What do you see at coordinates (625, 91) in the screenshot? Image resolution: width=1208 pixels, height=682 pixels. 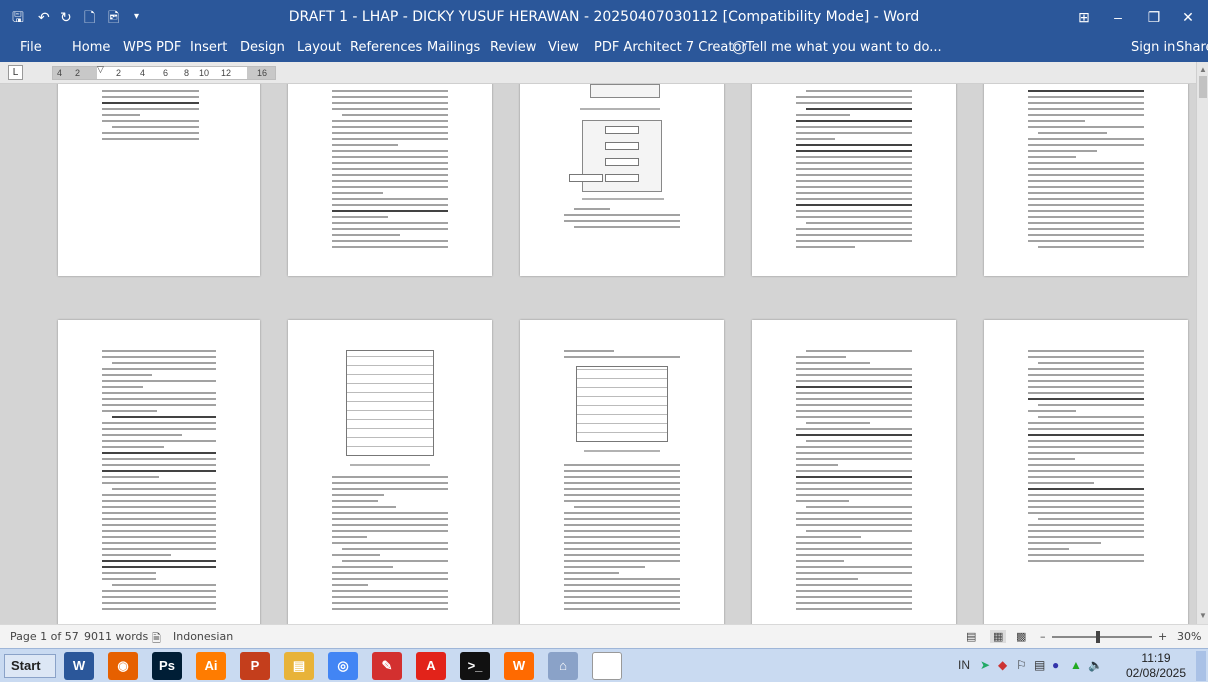 I see `figure-image` at bounding box center [625, 91].